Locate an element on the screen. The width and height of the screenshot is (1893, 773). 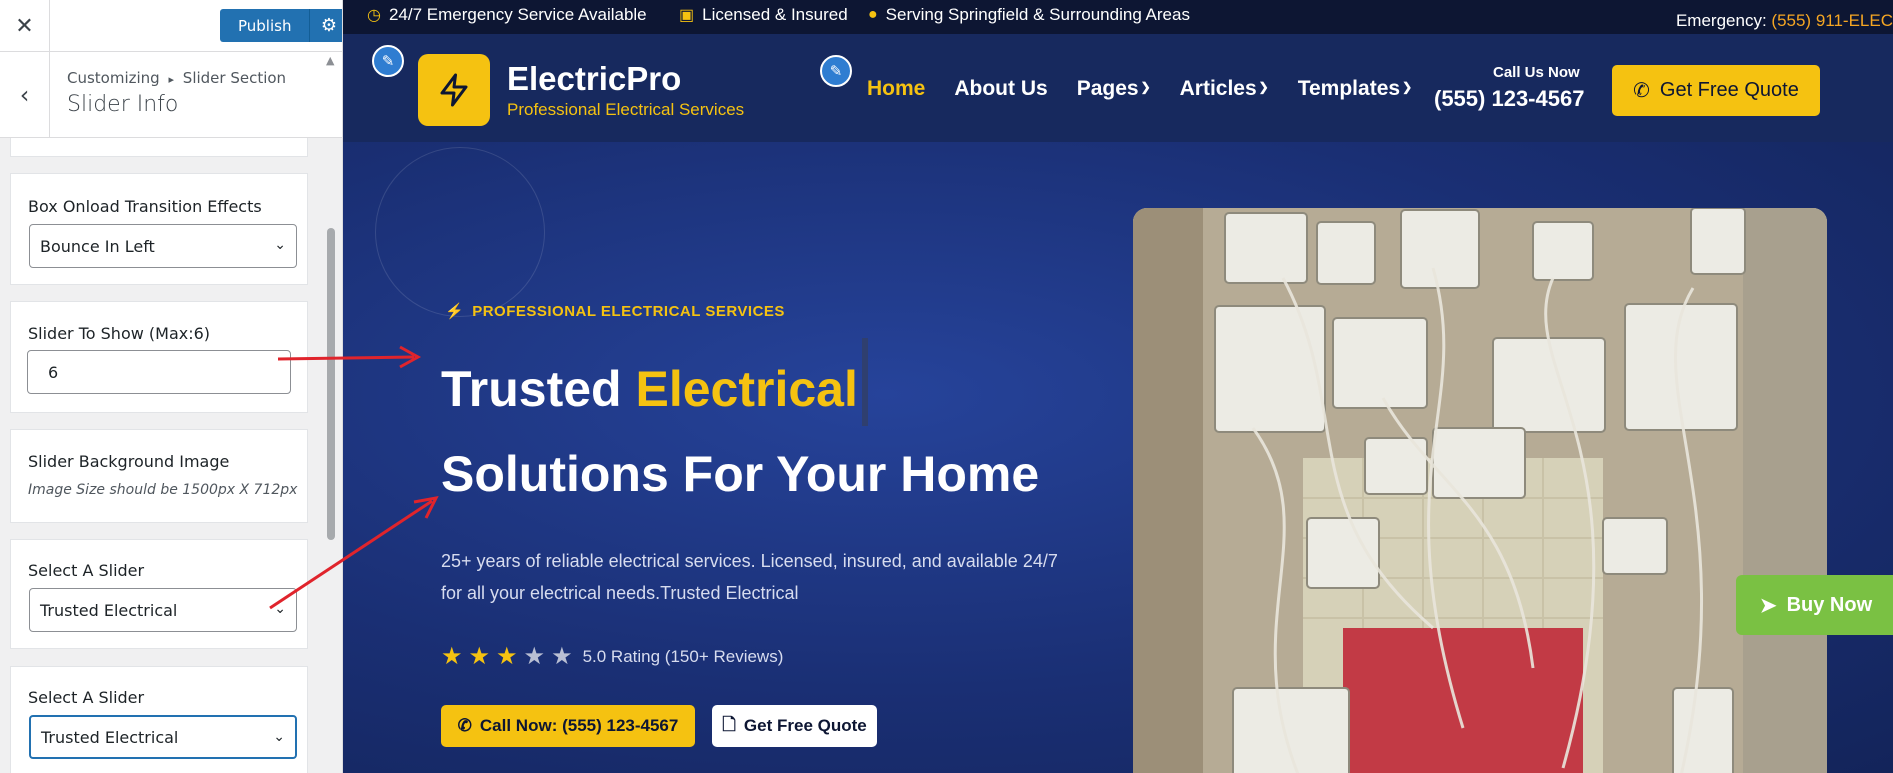
panel-title: Slider Info is located at coordinates (123, 104).